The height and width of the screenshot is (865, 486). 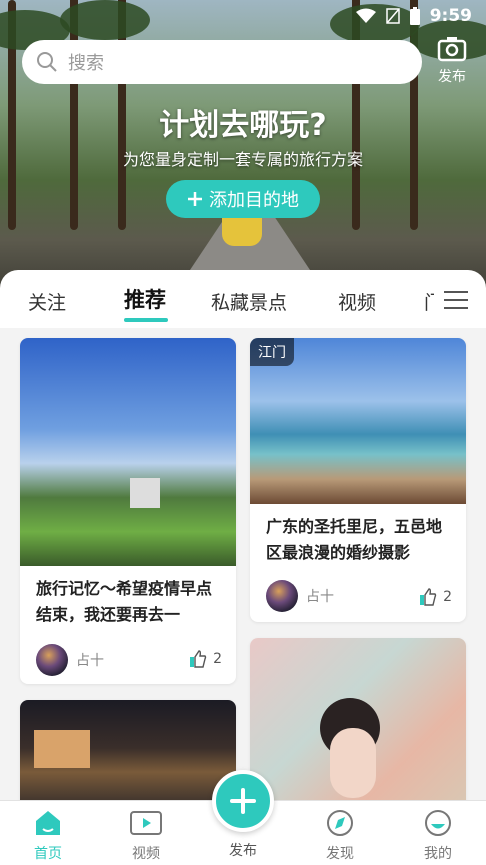 What do you see at coordinates (358, 480) in the screenshot?
I see `post-card: 江门 广东的圣托里尼，五邑地区最浪漫的婚纱摄影 占十 2` at bounding box center [358, 480].